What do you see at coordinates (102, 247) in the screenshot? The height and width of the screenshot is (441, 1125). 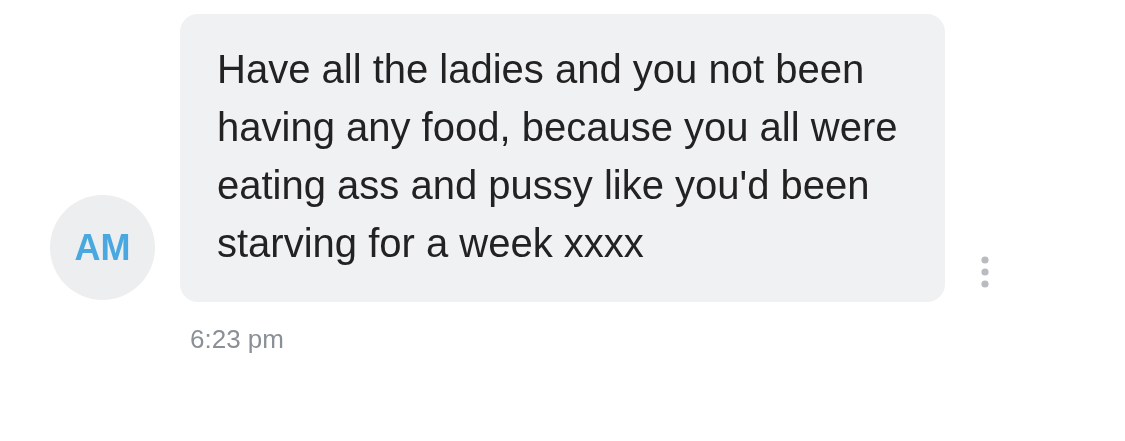 I see `avatar: AM` at bounding box center [102, 247].